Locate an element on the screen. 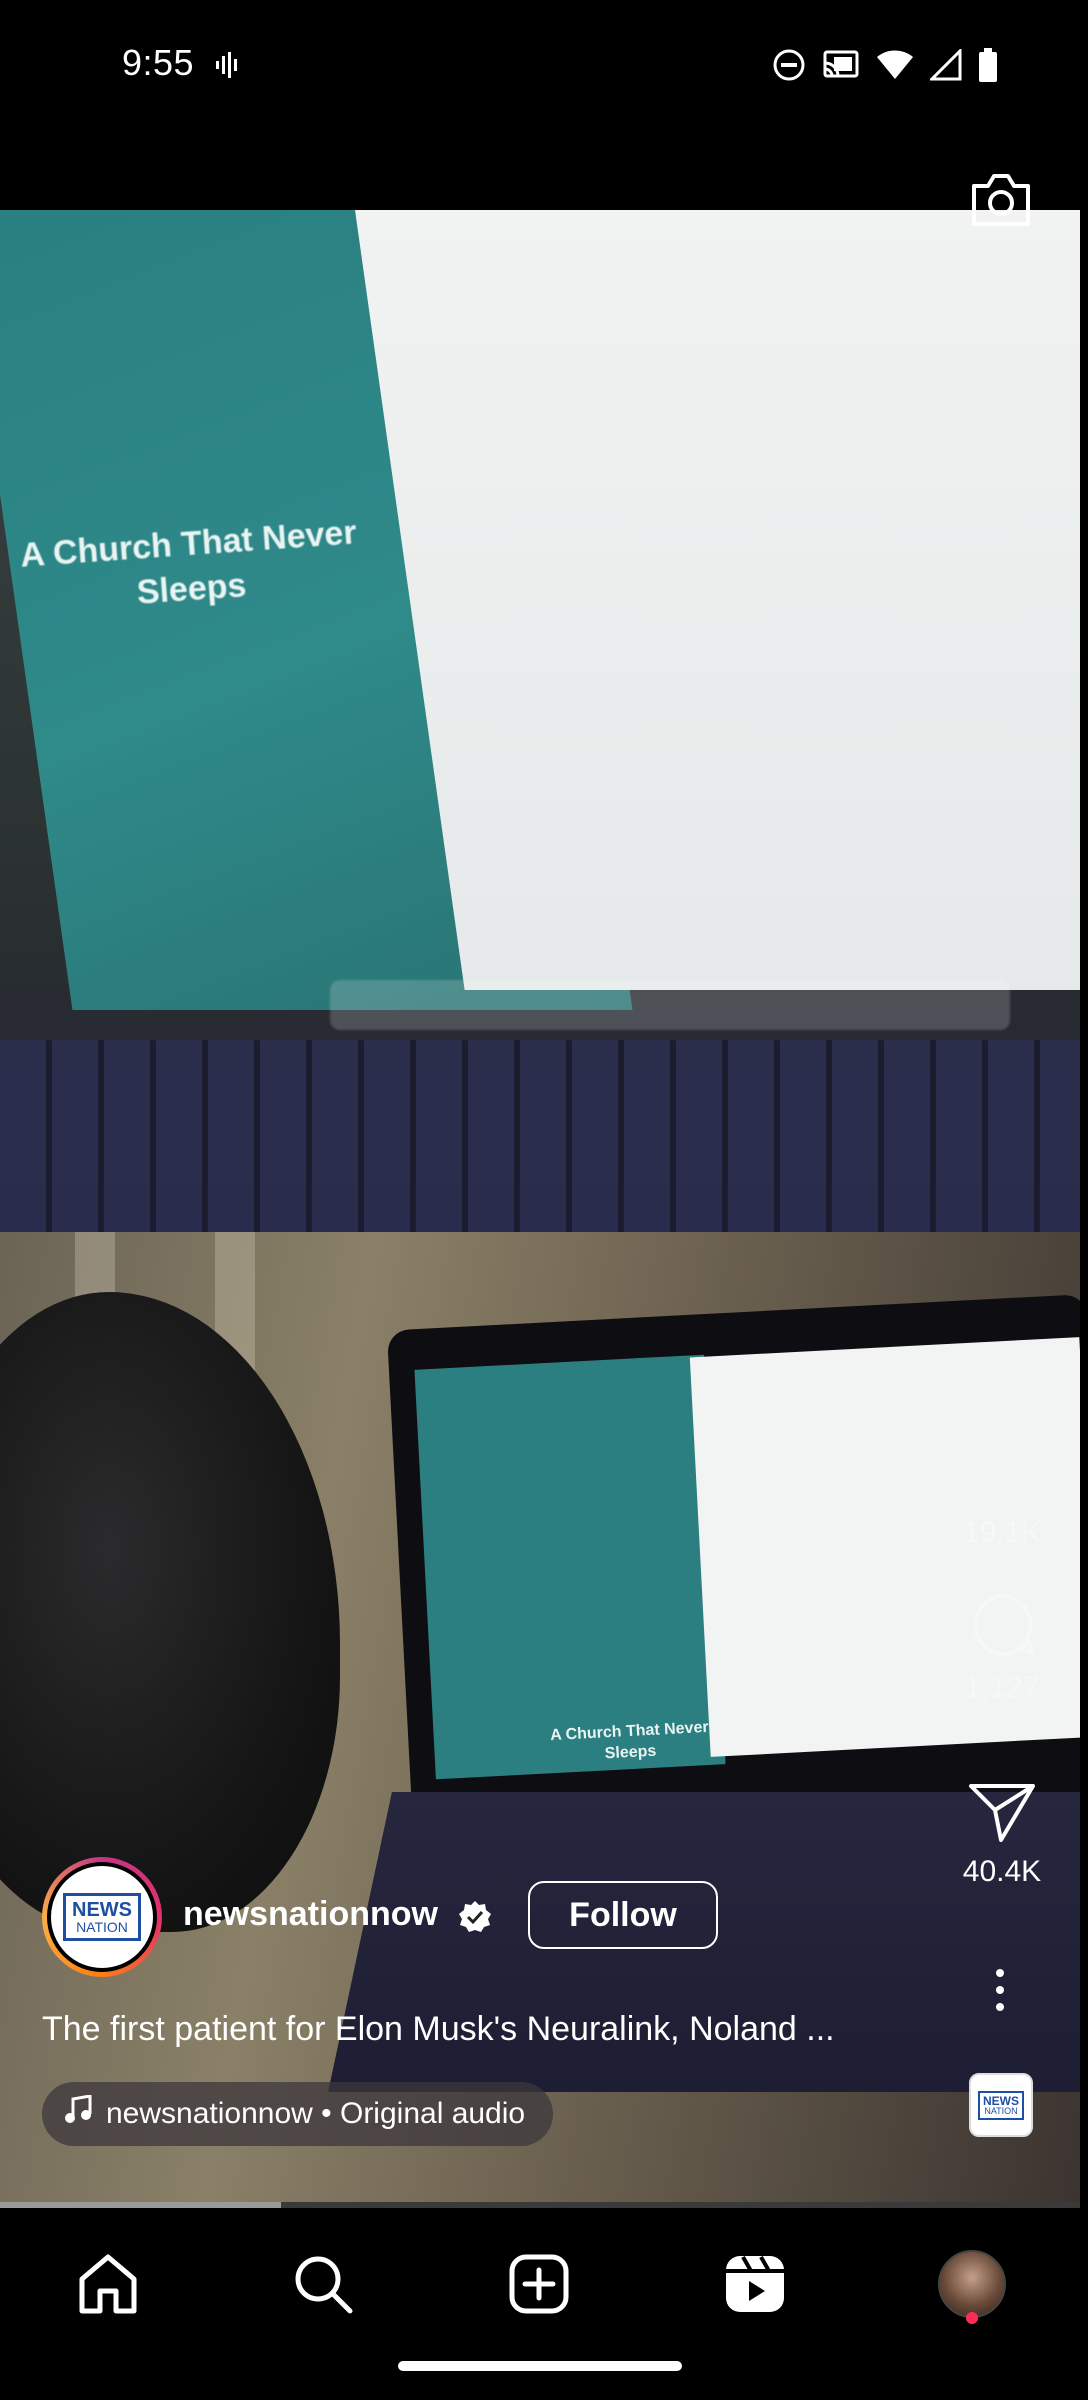  nav-search-icon is located at coordinates (323, 2284).